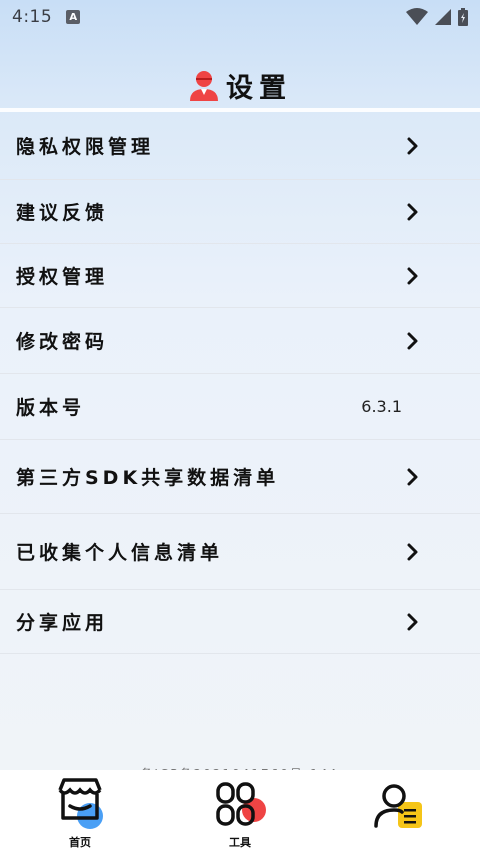  What do you see at coordinates (240, 622) in the screenshot?
I see `menu-item-share-app: 分享应用` at bounding box center [240, 622].